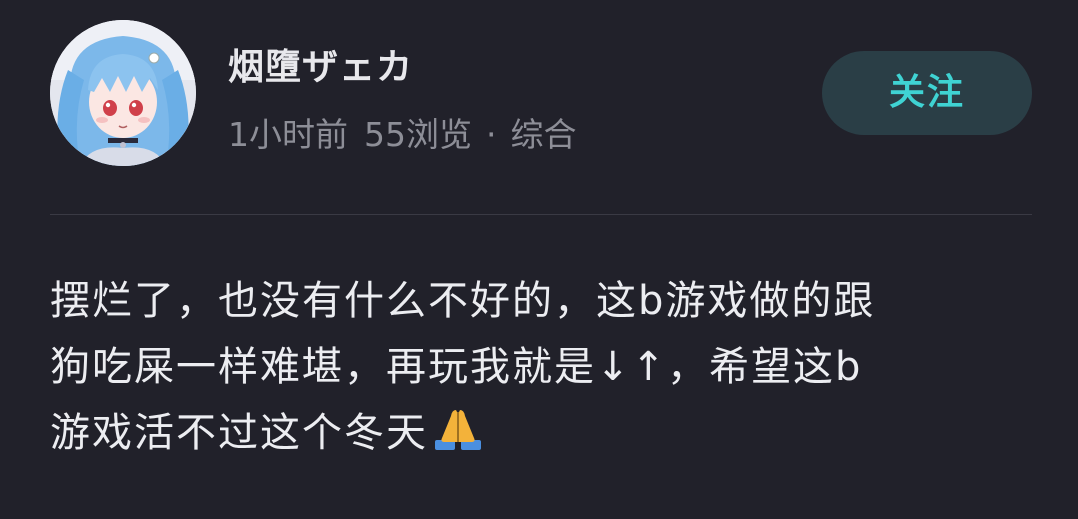 This screenshot has height=519, width=1078. I want to click on post-line-1: 摆烂了，也没有什么不好的，这b游戏做的跟, so click(463, 301).